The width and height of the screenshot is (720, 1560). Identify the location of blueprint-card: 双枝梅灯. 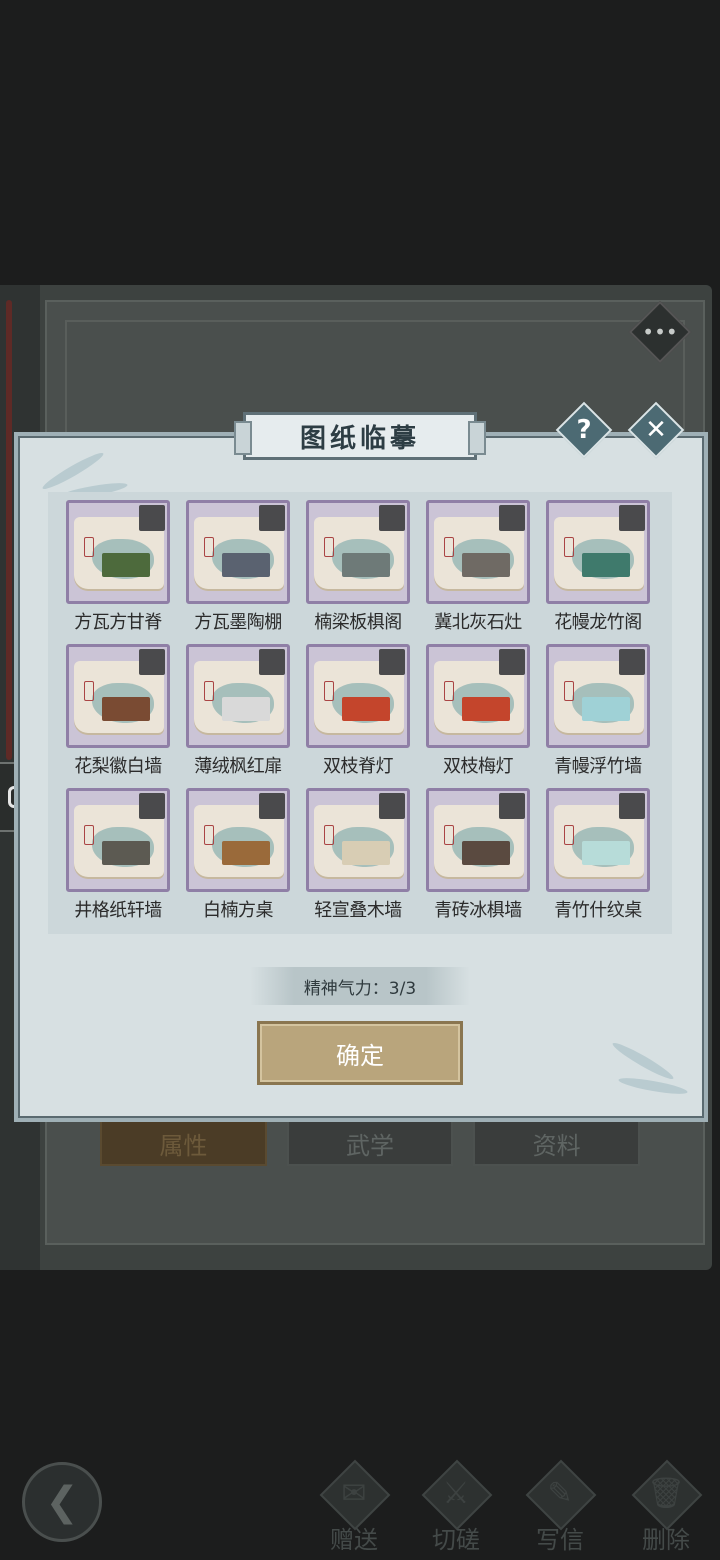
(478, 716).